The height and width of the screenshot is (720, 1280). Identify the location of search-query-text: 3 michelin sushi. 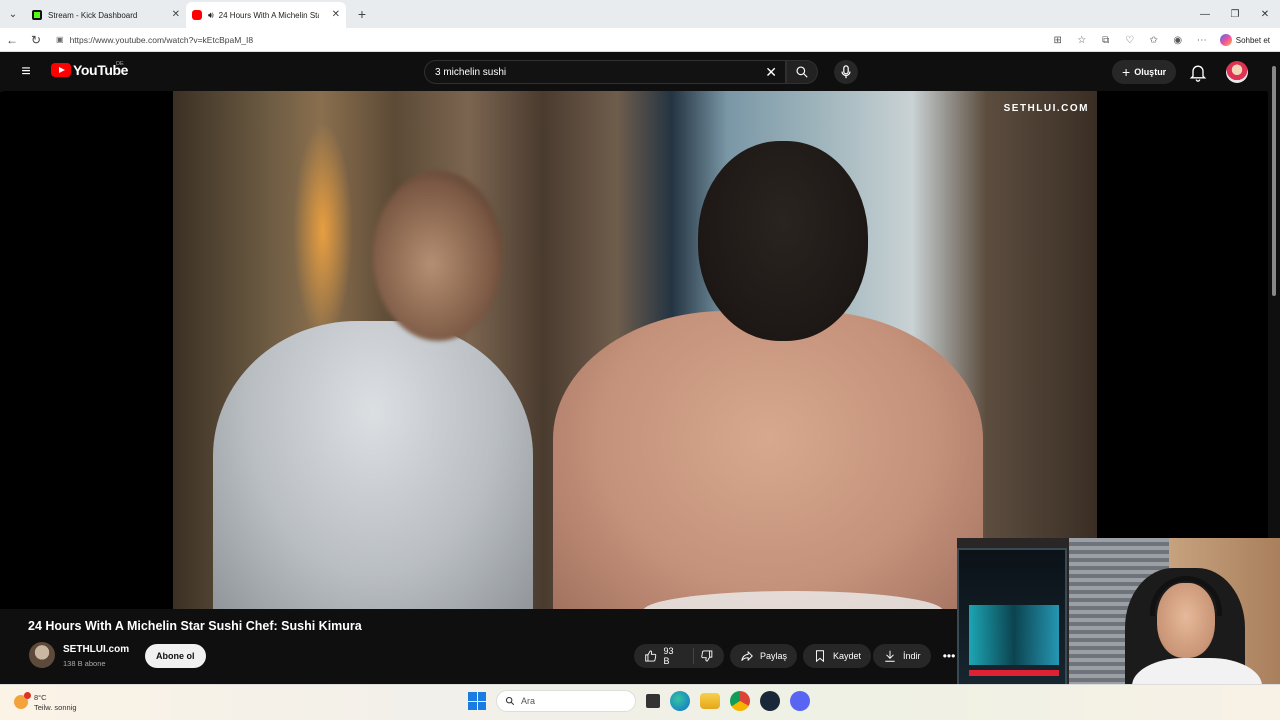
(471, 72).